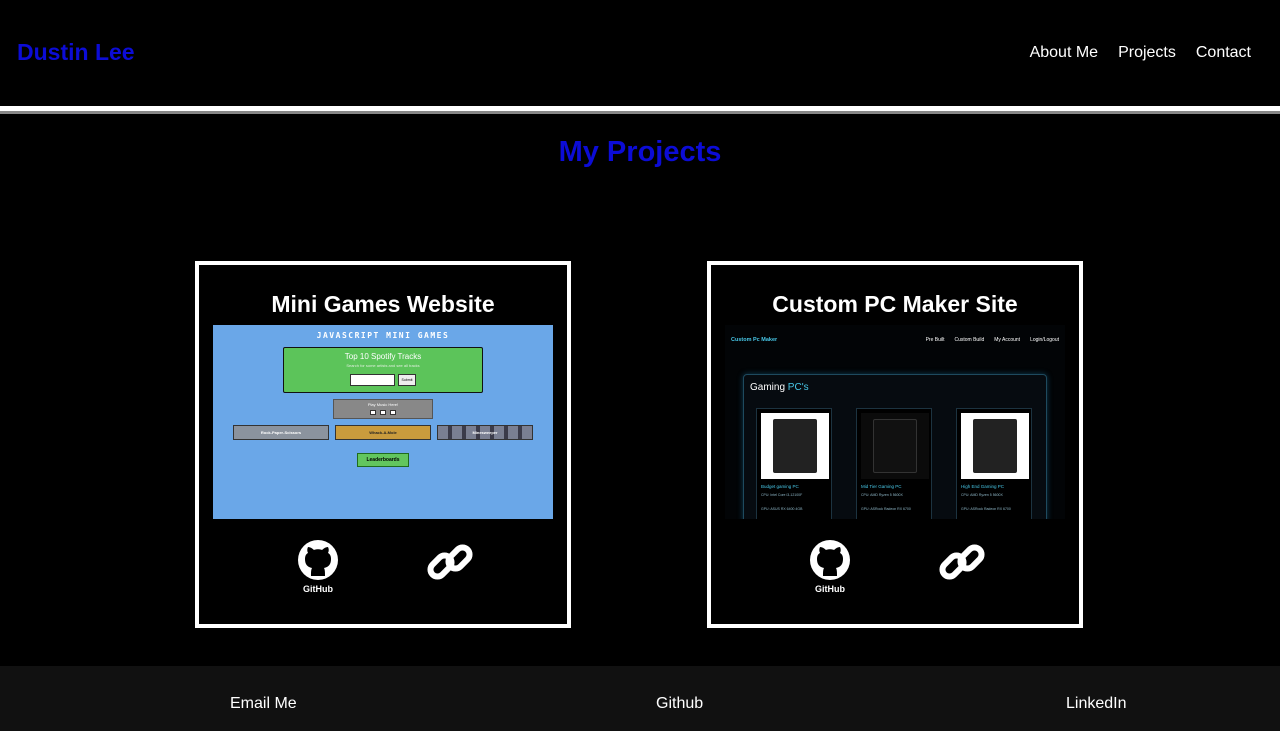 The height and width of the screenshot is (731, 1280). What do you see at coordinates (383, 432) in the screenshot?
I see `game-whack-a-mole: Whack-A-Mole` at bounding box center [383, 432].